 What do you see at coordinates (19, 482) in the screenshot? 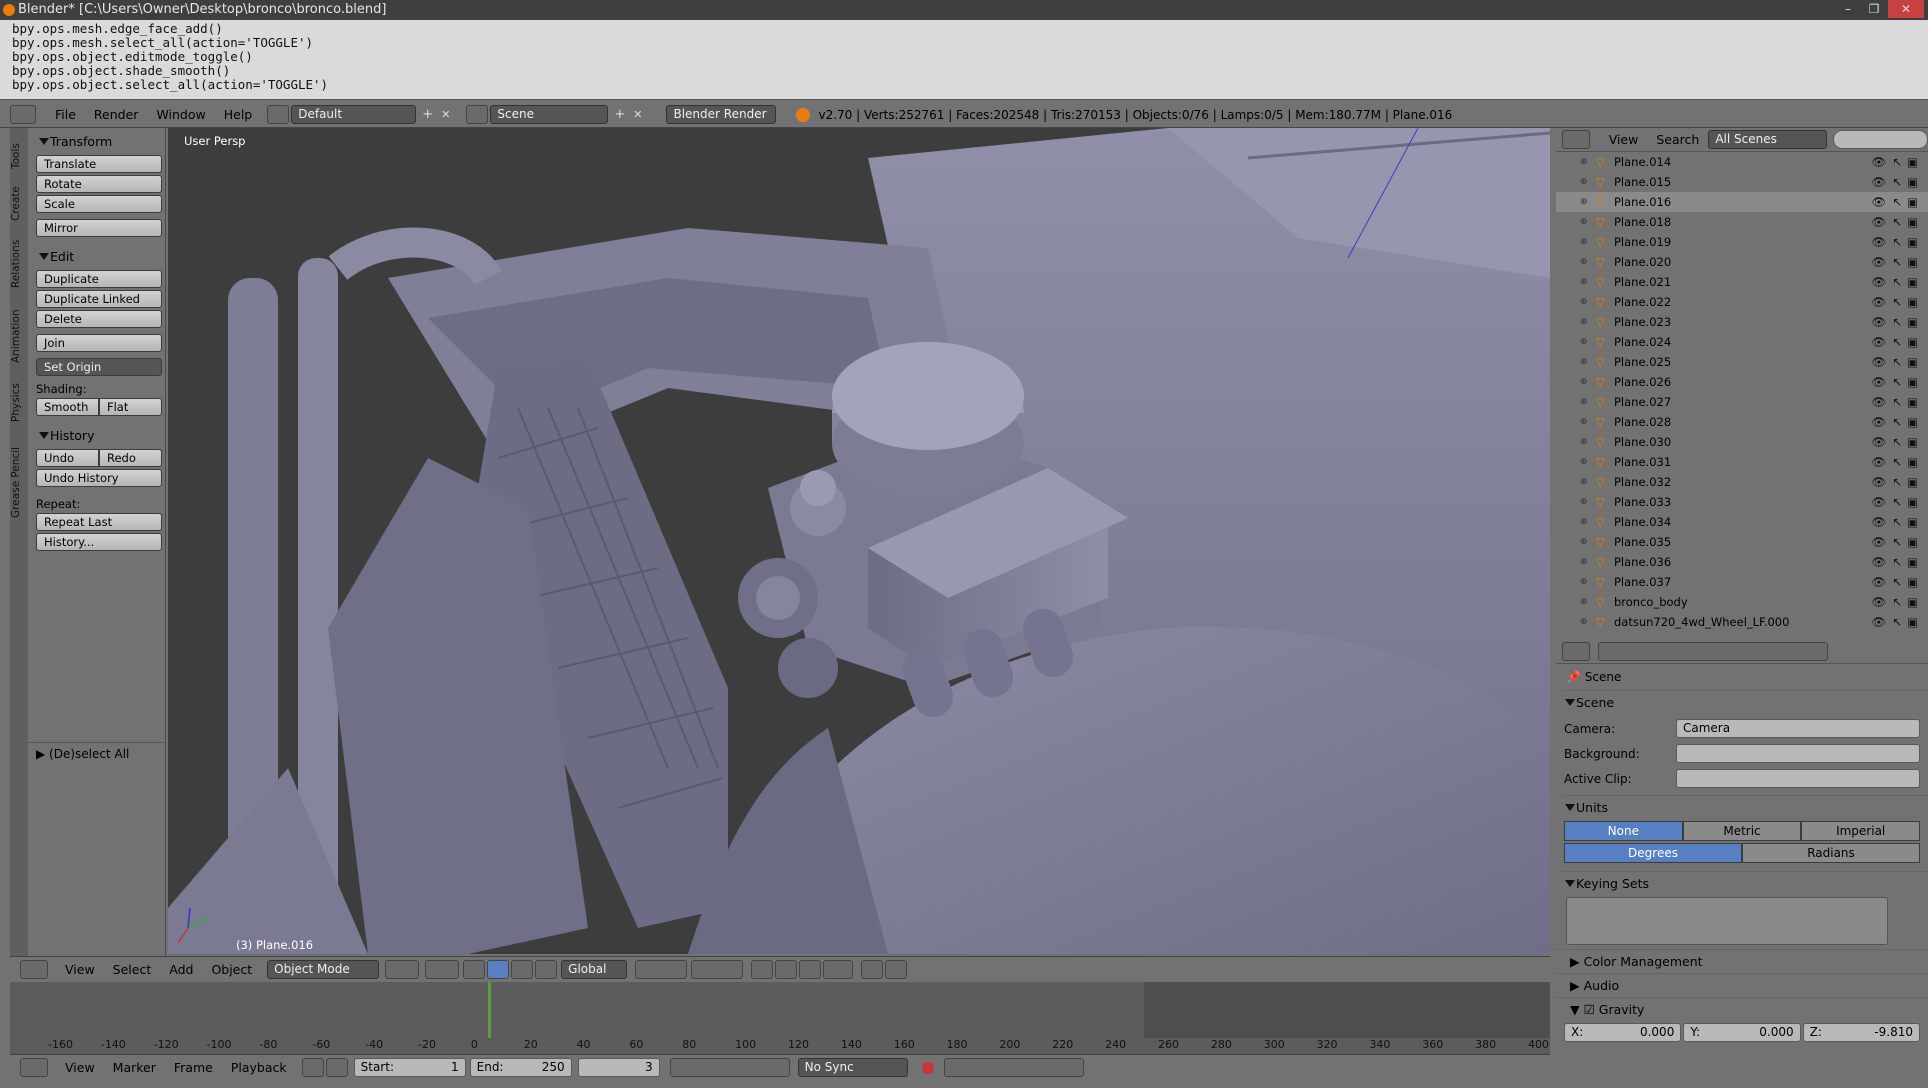
I see `tab-grease-pencil: Grease Pencil` at bounding box center [19, 482].